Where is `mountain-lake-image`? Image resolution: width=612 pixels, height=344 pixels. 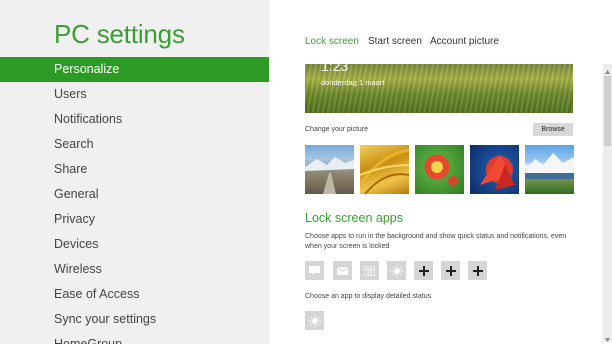
mountain-lake-image is located at coordinates (549, 166).